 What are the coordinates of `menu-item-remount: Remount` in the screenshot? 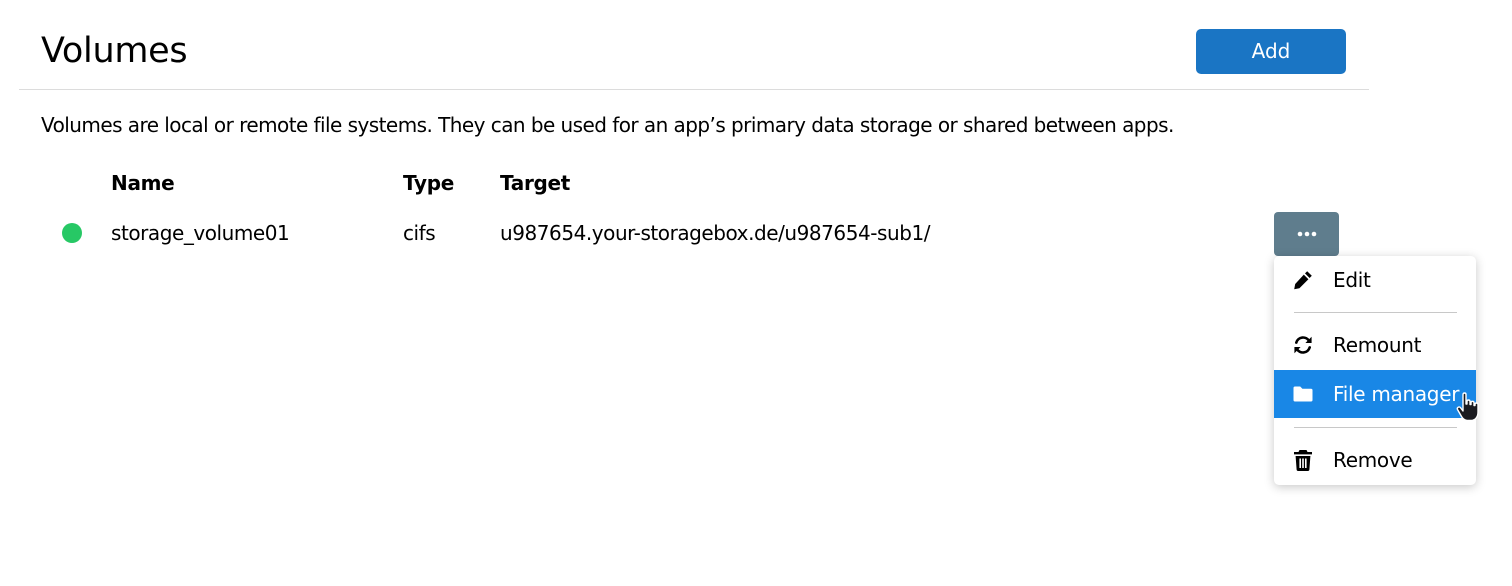 It's located at (1375, 345).